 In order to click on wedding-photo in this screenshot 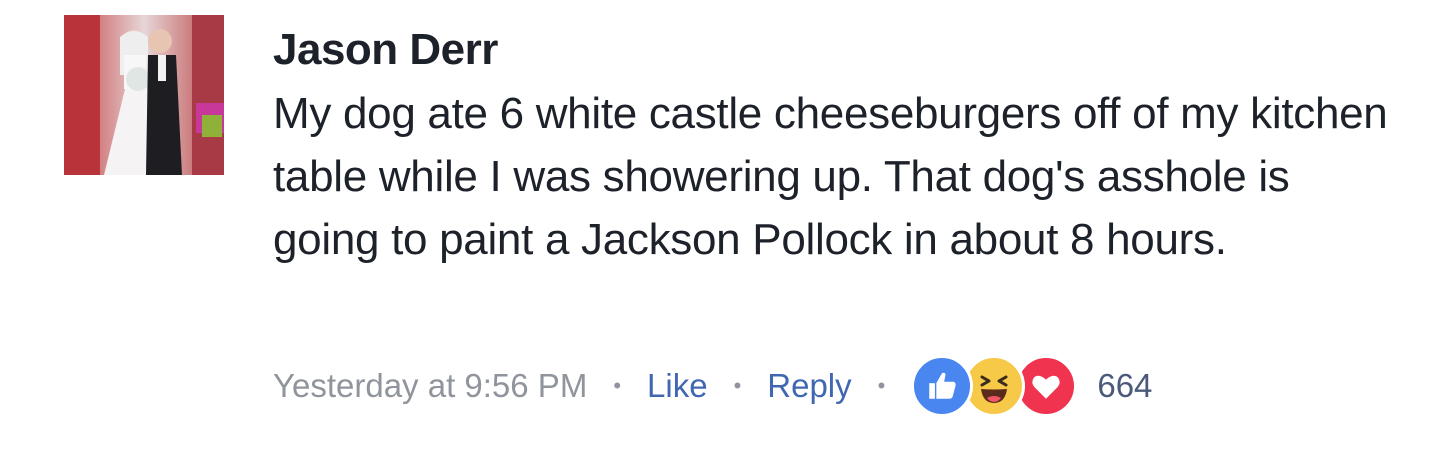, I will do `click(144, 95)`.